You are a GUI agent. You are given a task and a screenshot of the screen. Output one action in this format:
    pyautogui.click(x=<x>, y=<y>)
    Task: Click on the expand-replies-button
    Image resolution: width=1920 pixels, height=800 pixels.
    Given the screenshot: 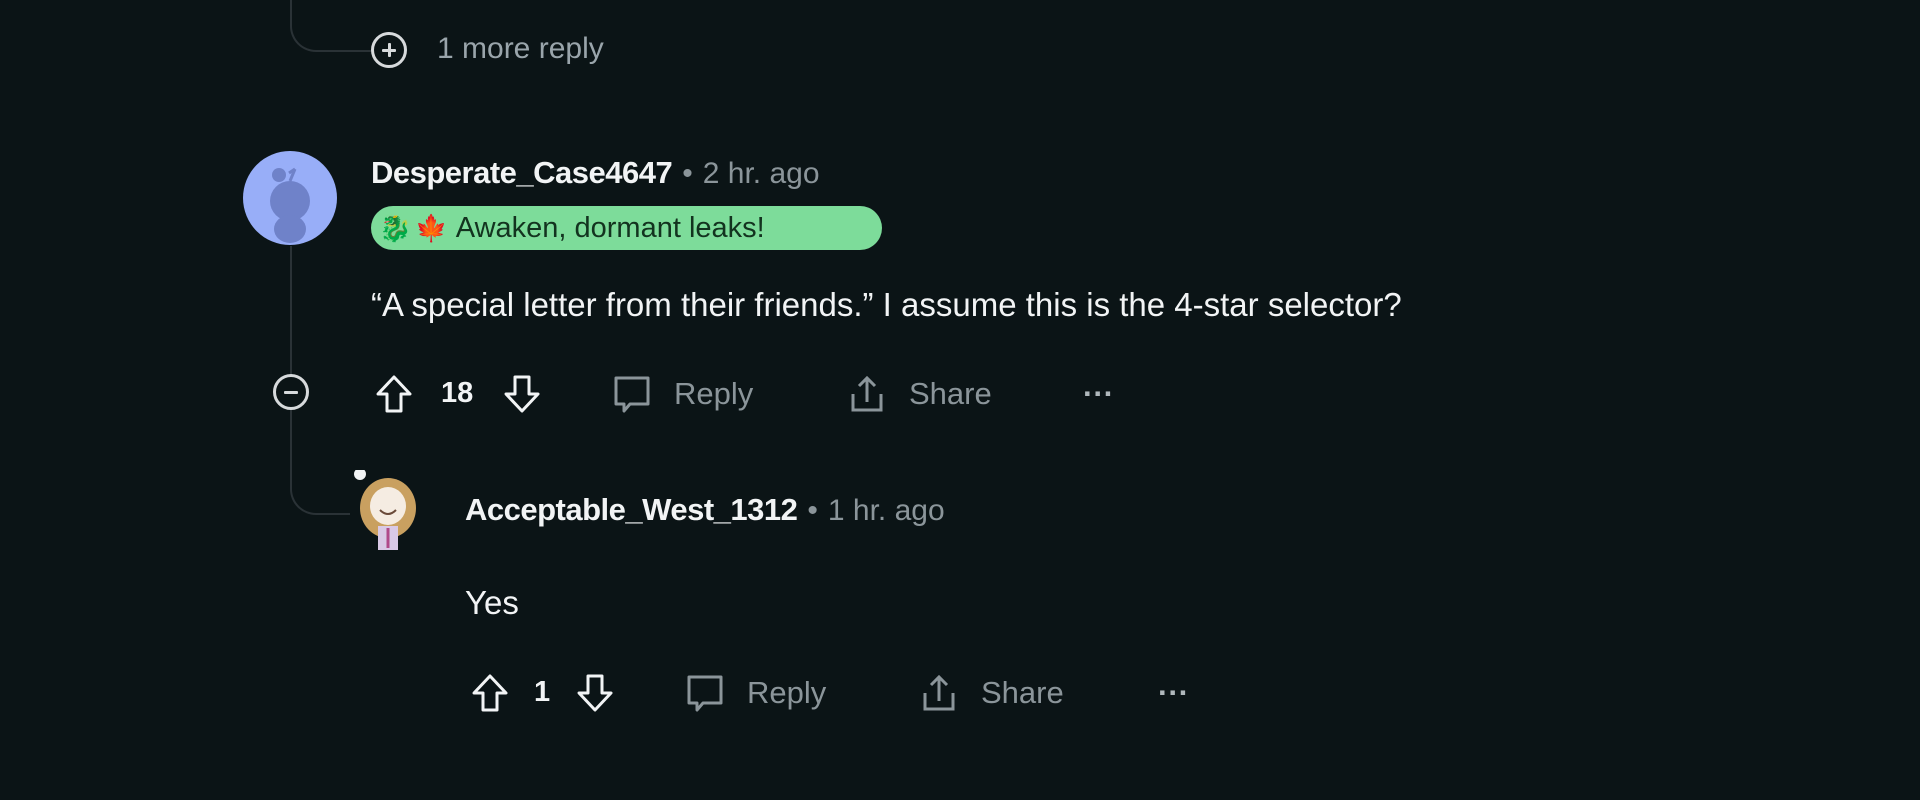 What is the action you would take?
    pyautogui.click(x=389, y=50)
    